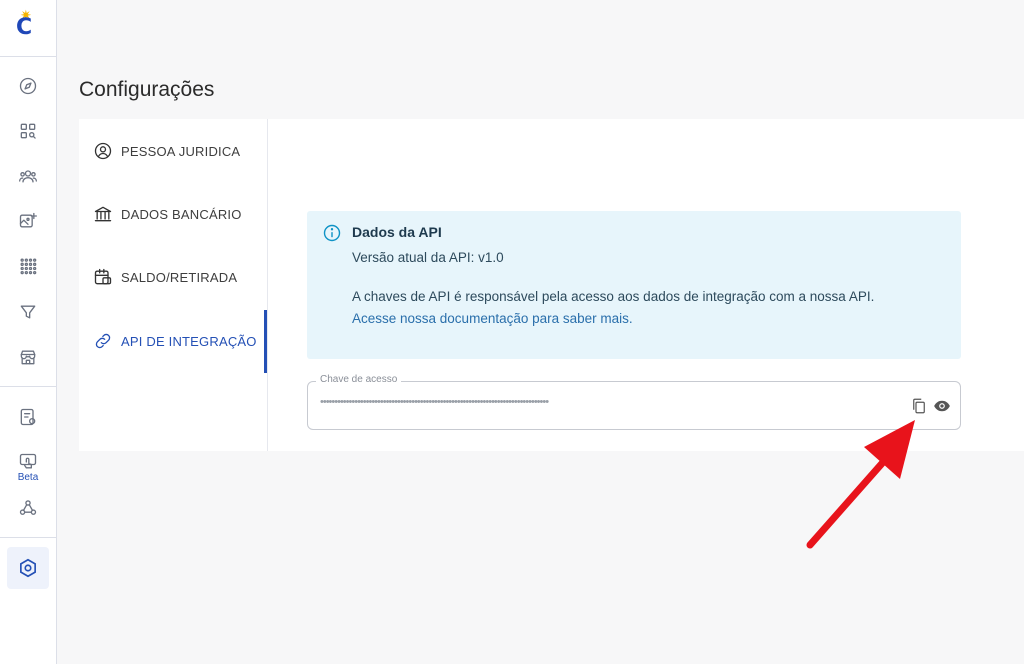 The image size is (1024, 664). I want to click on menu-item-label: PESSOA JURIDICA, so click(181, 151).